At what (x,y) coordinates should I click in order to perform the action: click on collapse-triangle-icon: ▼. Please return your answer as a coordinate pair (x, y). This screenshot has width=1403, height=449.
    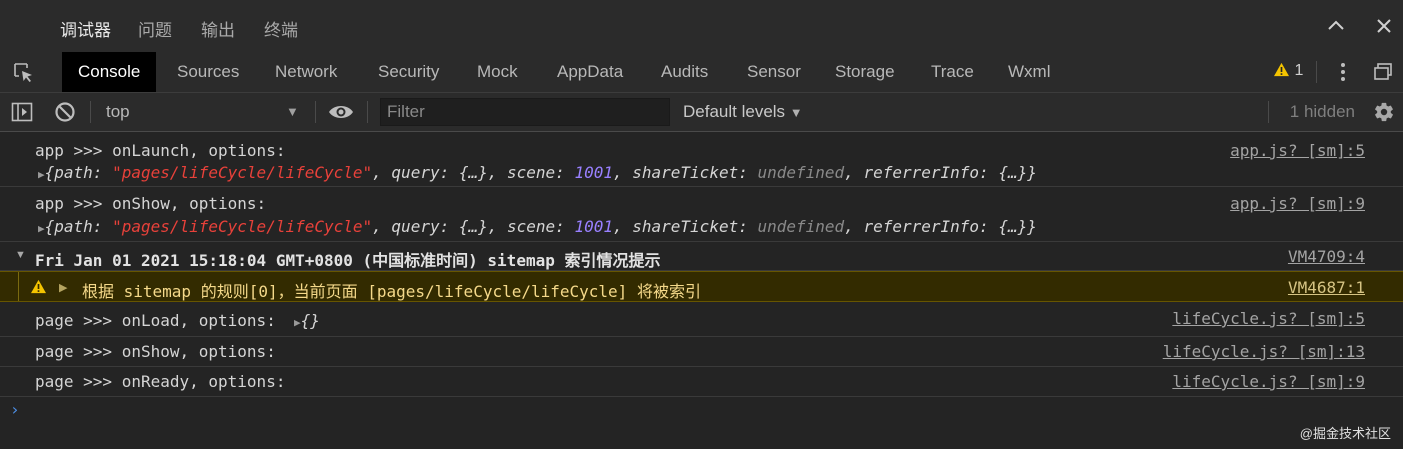
    Looking at the image, I should click on (20, 255).